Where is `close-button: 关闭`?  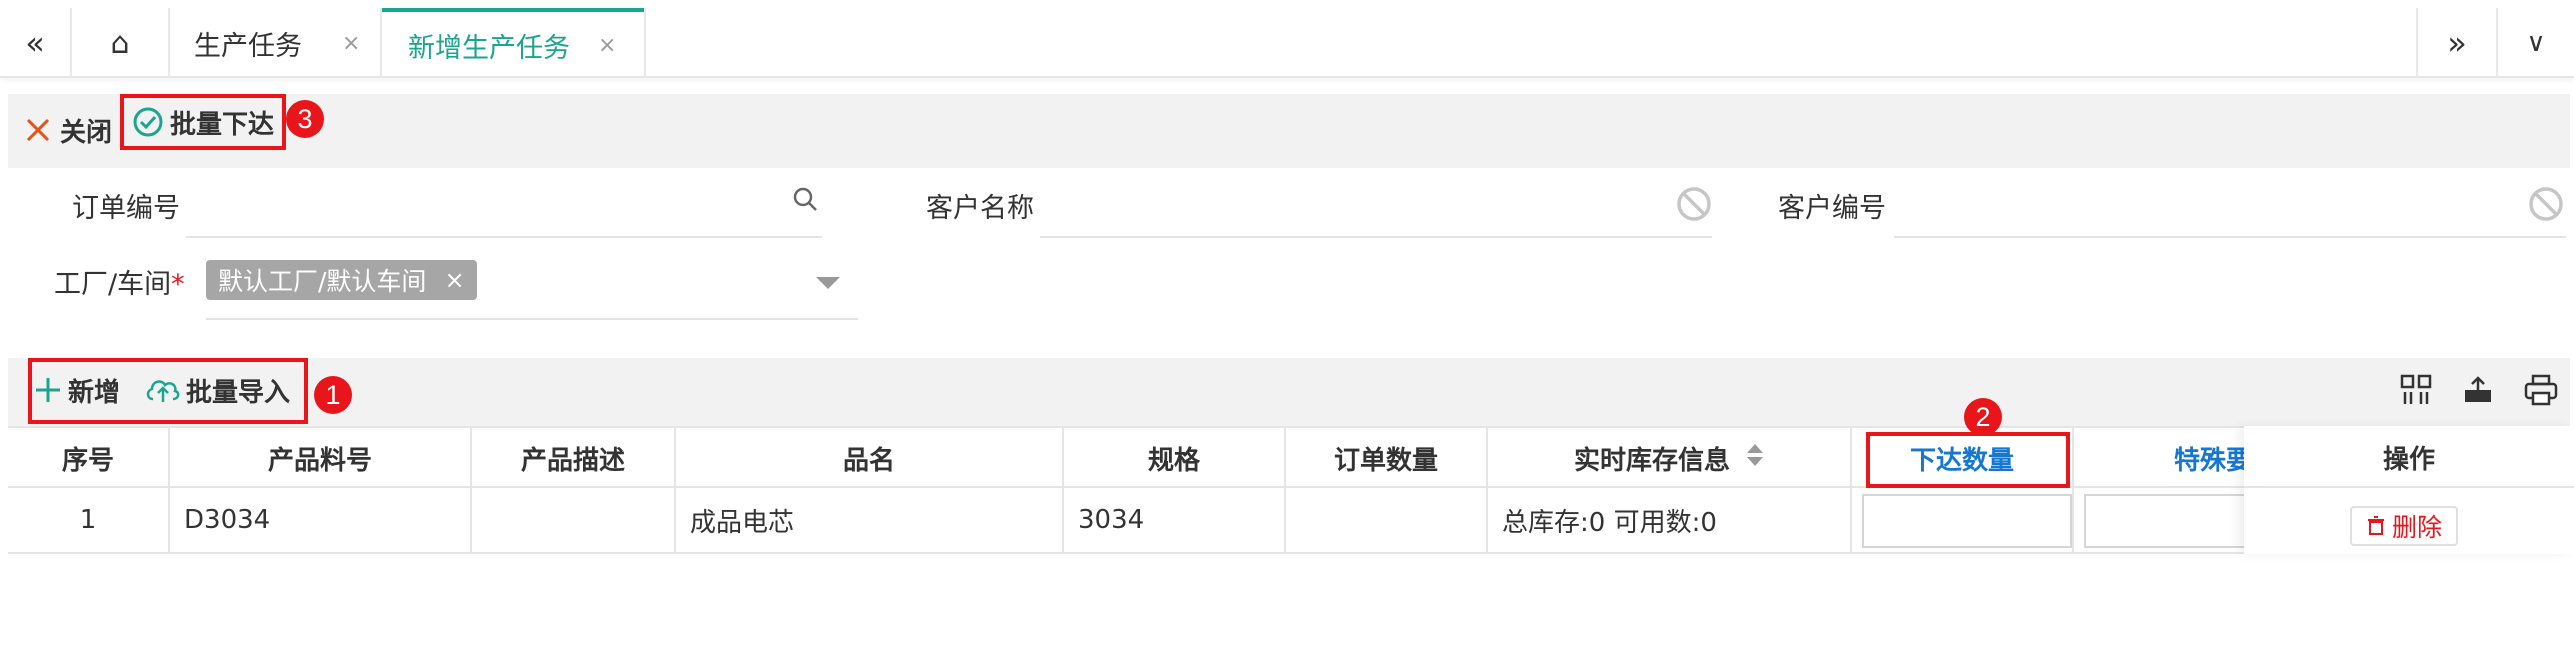
close-button: 关闭 is located at coordinates (68, 130).